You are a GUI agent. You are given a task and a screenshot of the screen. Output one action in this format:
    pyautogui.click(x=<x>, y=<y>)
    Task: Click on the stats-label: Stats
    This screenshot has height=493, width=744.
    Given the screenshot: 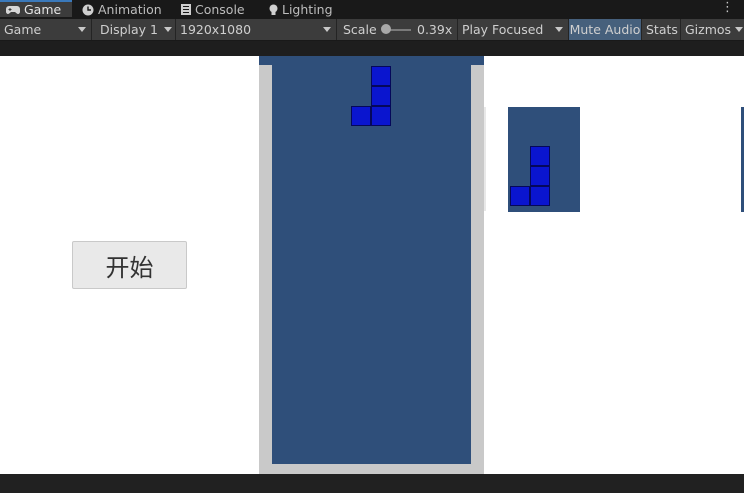 What is the action you would take?
    pyautogui.click(x=662, y=29)
    